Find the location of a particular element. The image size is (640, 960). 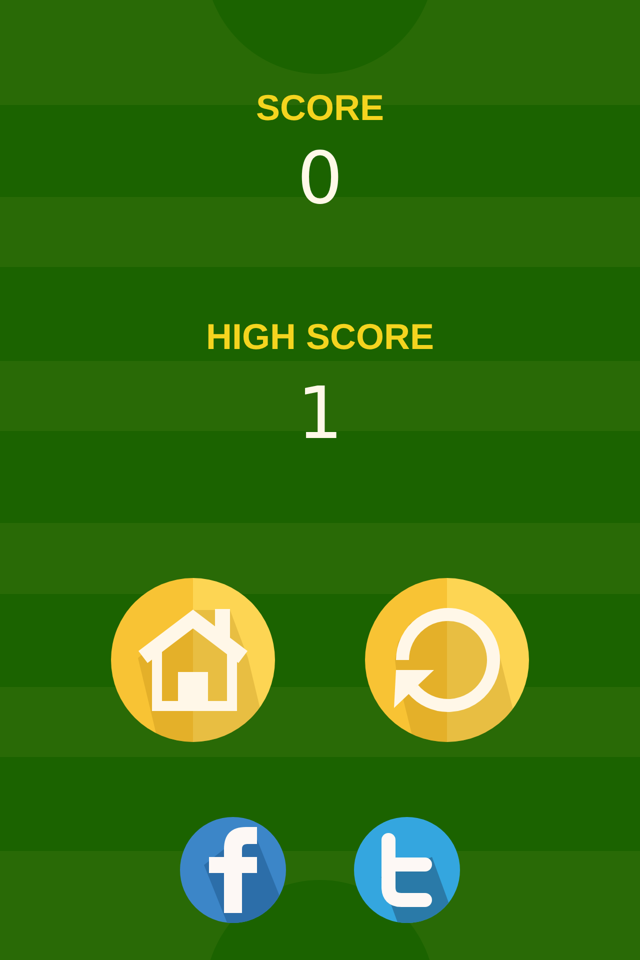

facebook-f-icon is located at coordinates (233, 870).